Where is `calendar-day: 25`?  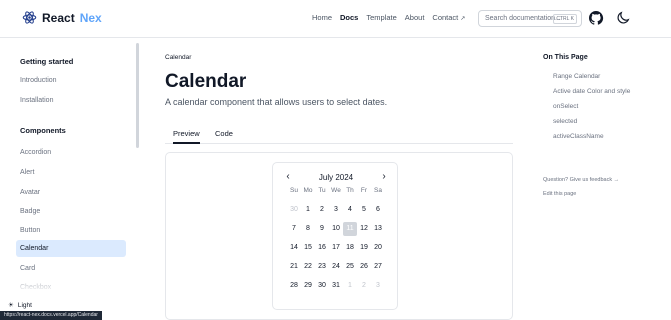
calendar-day: 25 is located at coordinates (350, 267).